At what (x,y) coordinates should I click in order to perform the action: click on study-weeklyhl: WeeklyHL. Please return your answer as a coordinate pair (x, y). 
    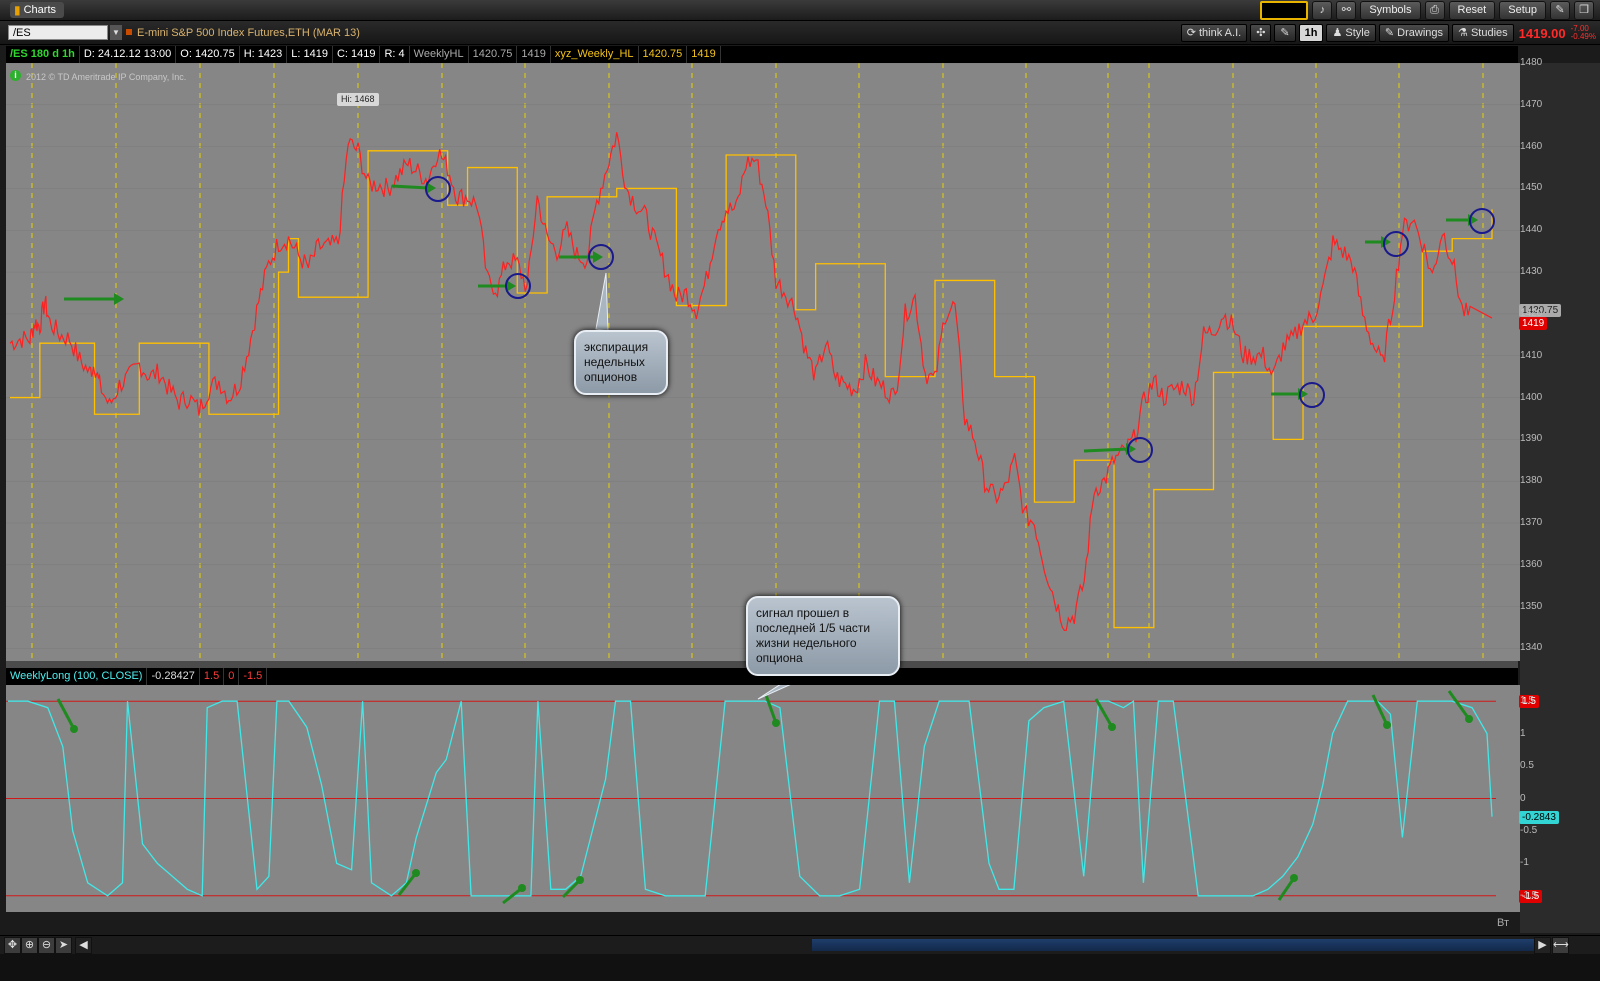
    Looking at the image, I should click on (439, 54).